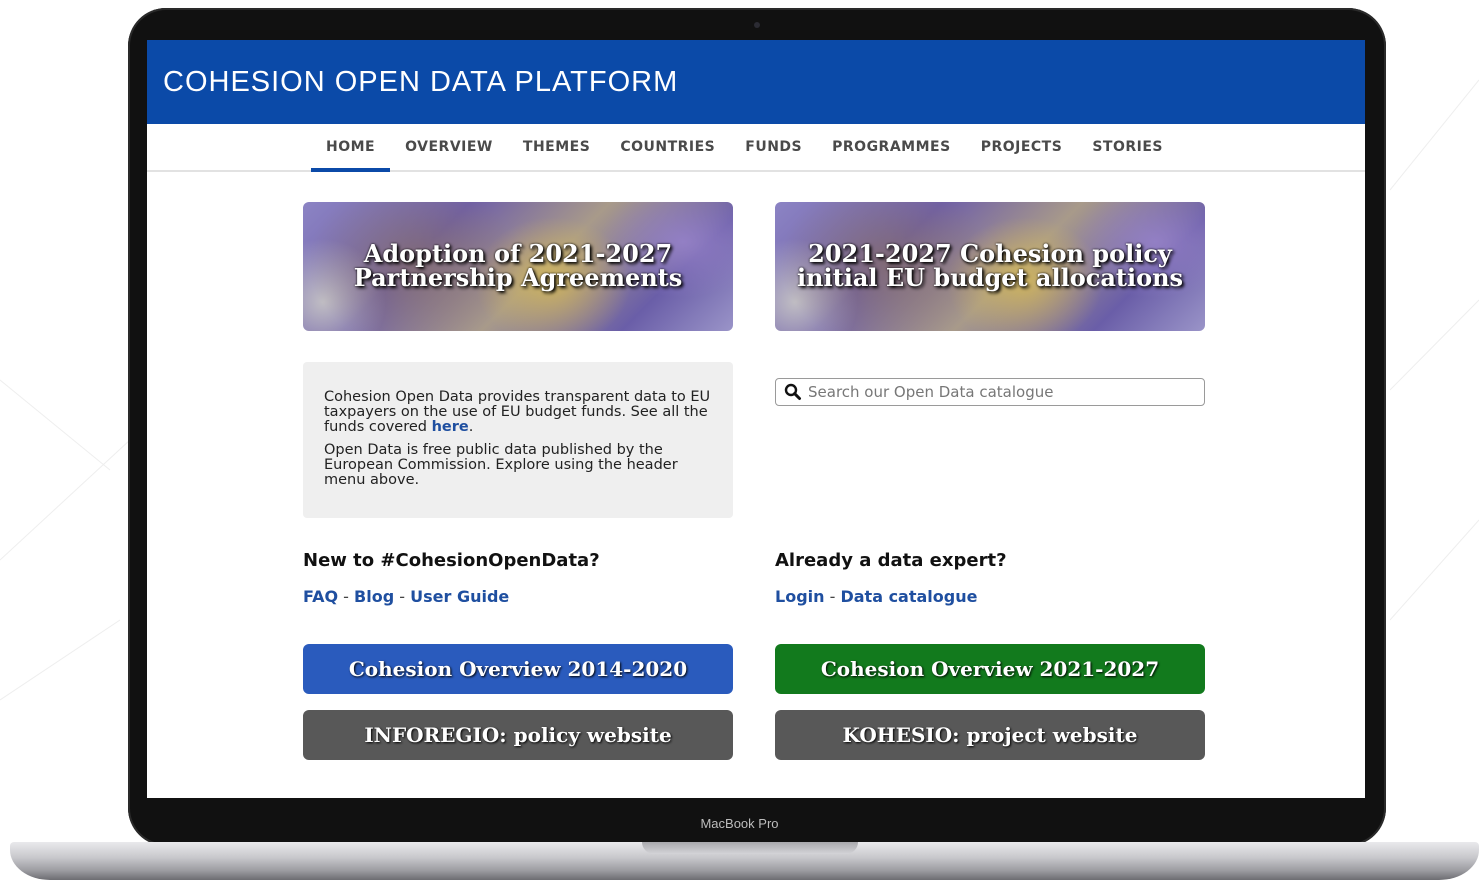 Image resolution: width=1479 pixels, height=880 pixels. I want to click on expert-links: Login - Data catalogue, so click(876, 596).